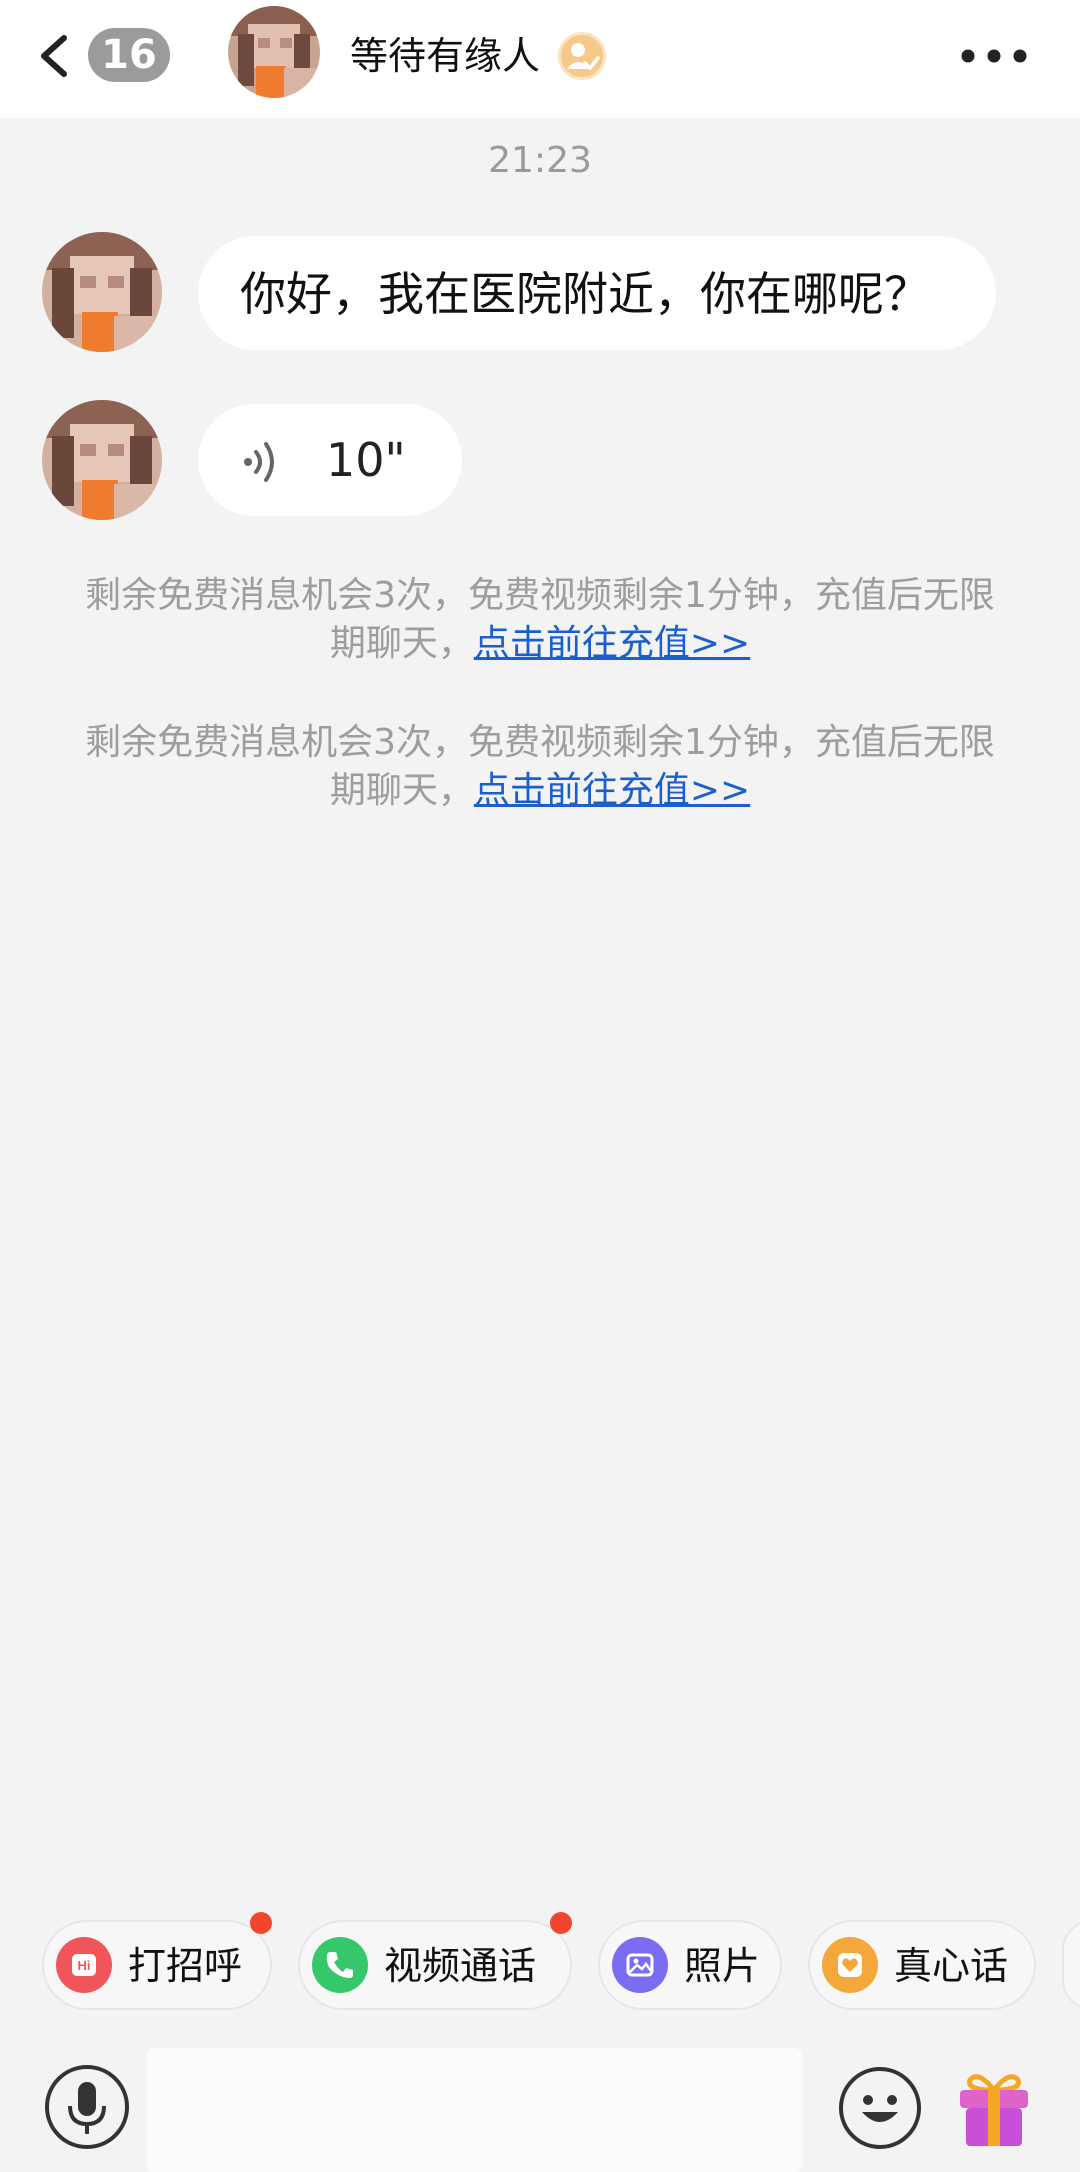 This screenshot has width=1080, height=2172. I want to click on hi-icon: Hi, so click(84, 1965).